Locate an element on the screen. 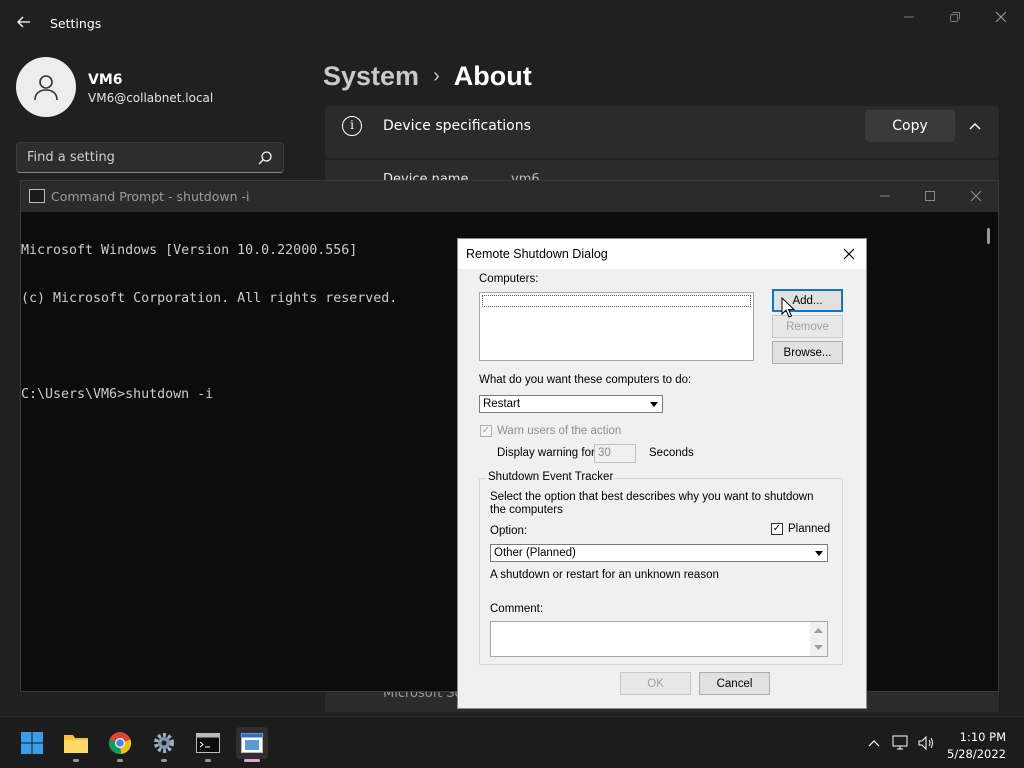  search-placeholder: Find a setting is located at coordinates (71, 157).